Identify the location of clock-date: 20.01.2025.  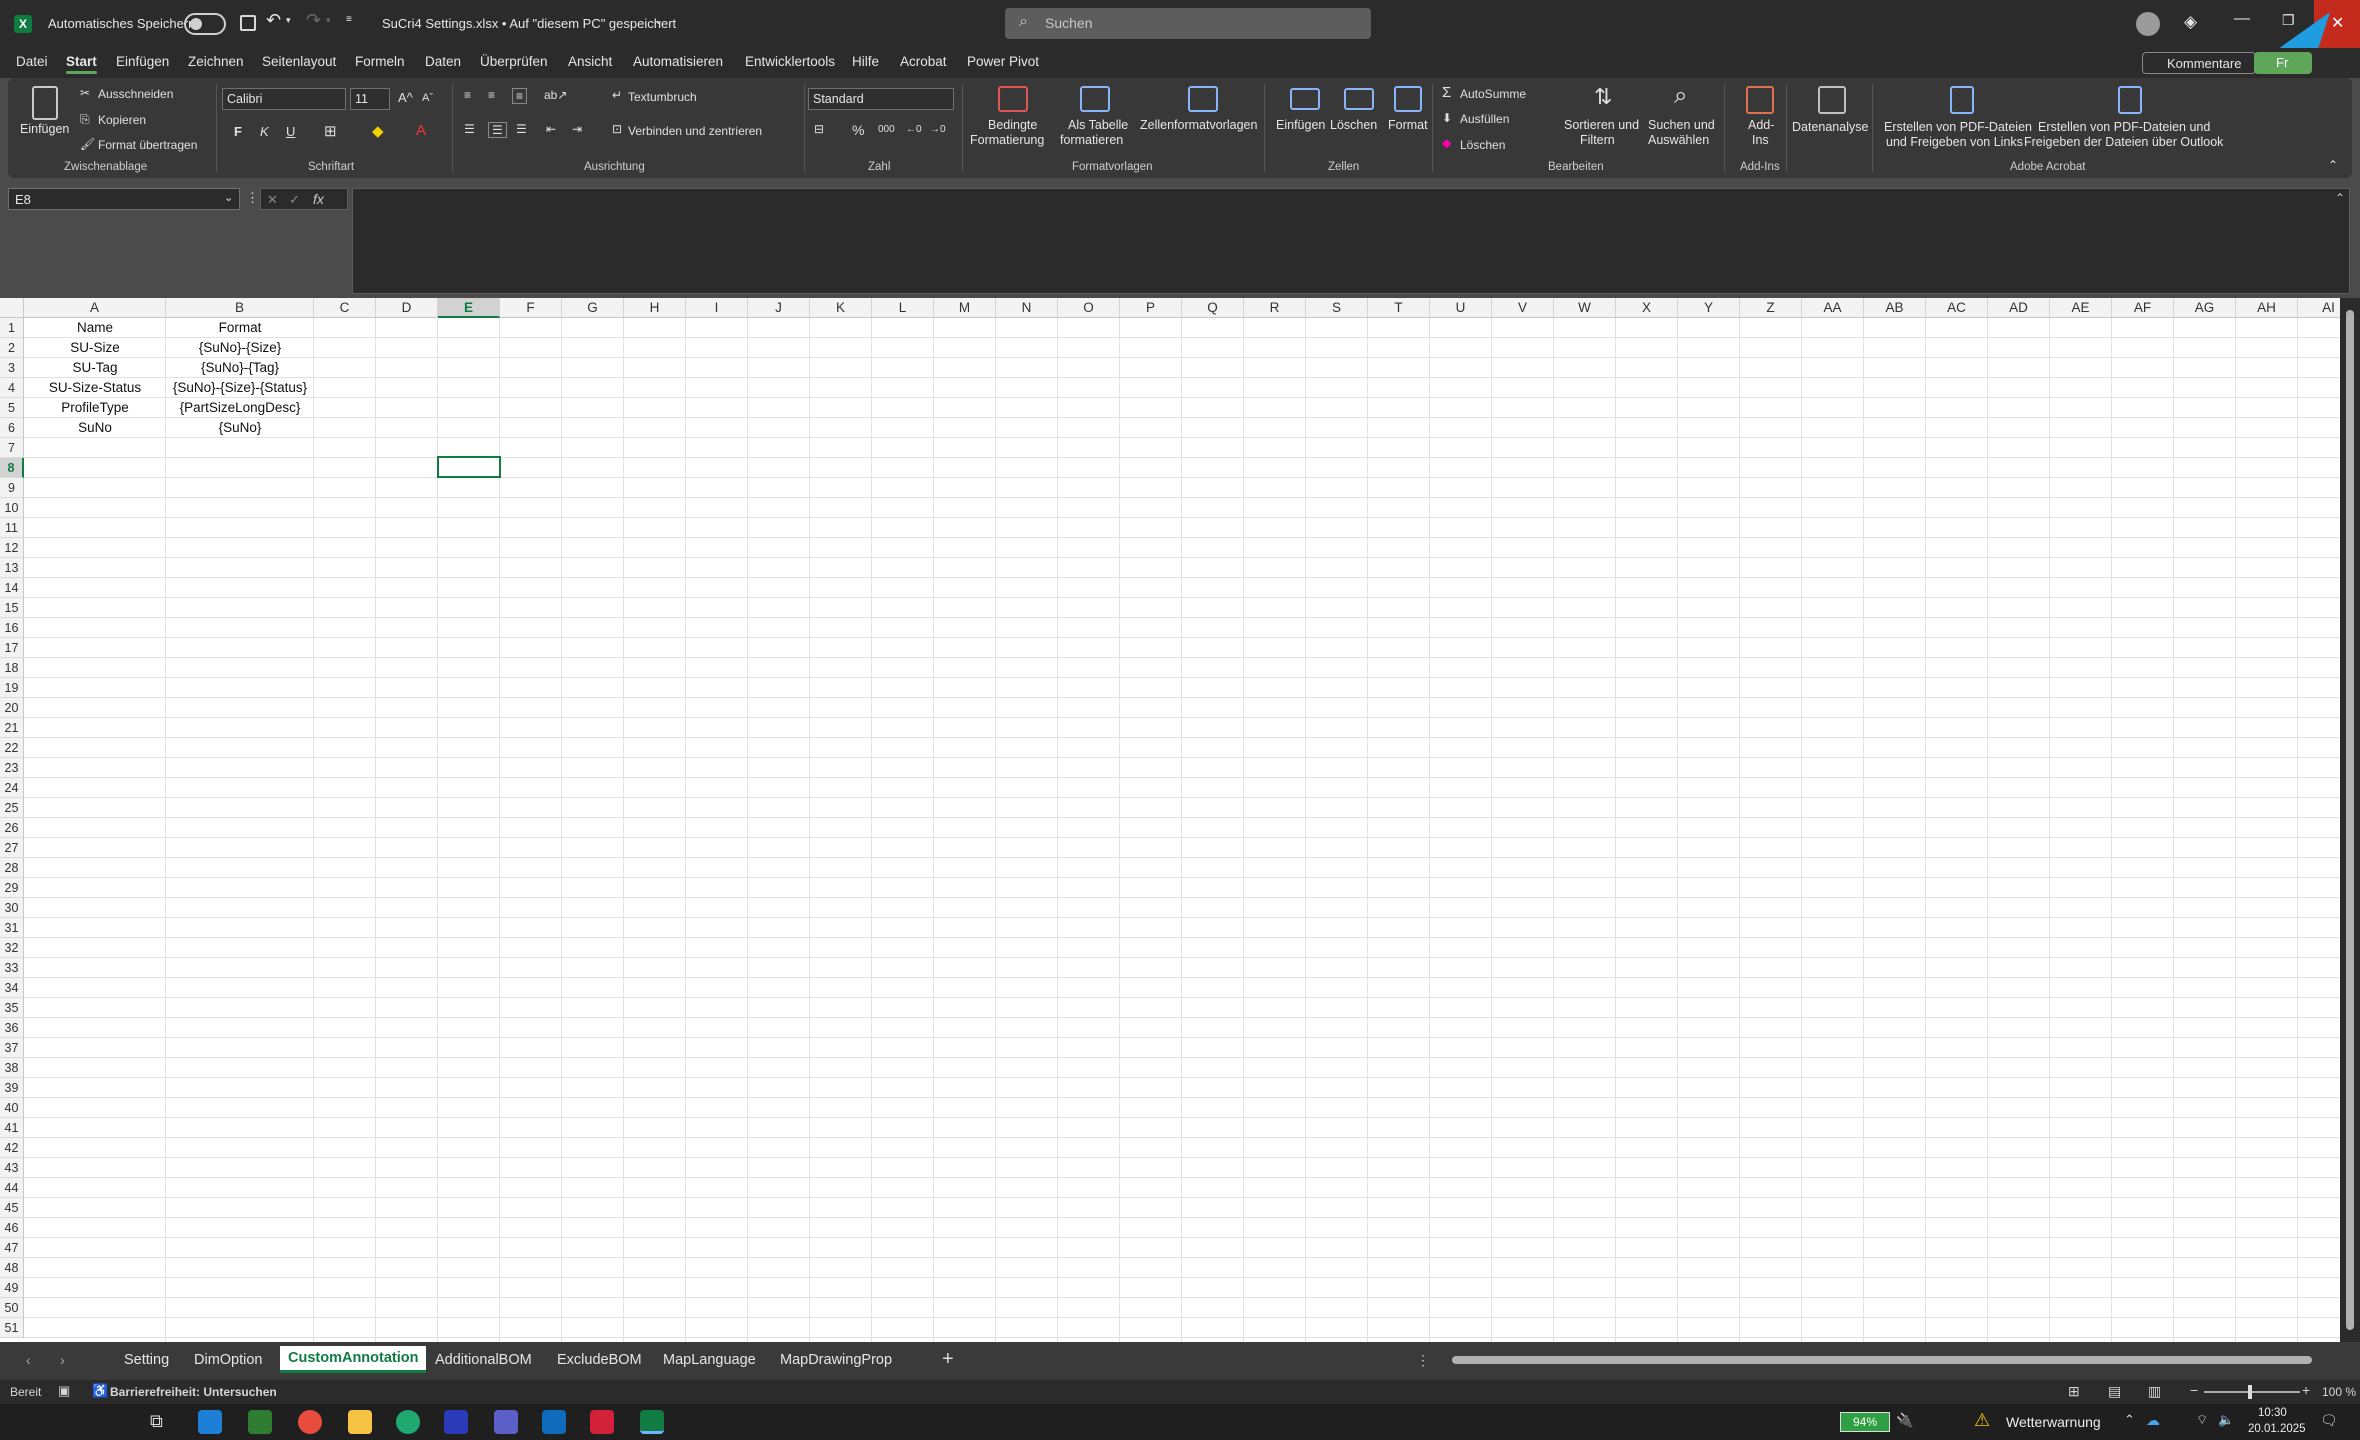
(2277, 1429).